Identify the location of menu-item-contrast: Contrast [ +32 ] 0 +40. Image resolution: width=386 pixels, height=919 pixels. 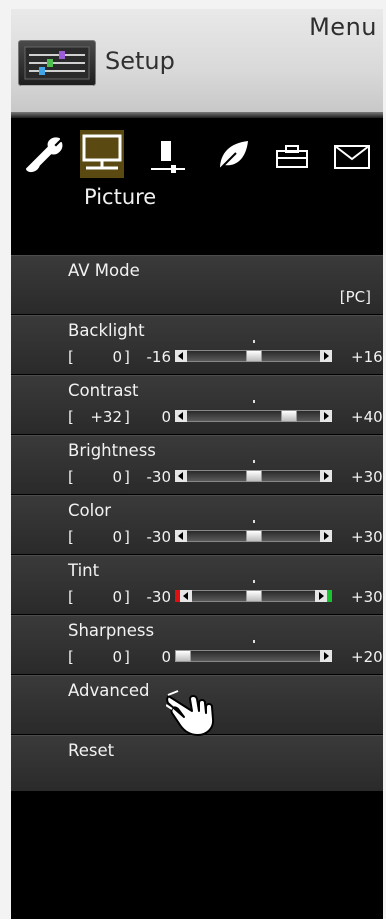
(197, 404).